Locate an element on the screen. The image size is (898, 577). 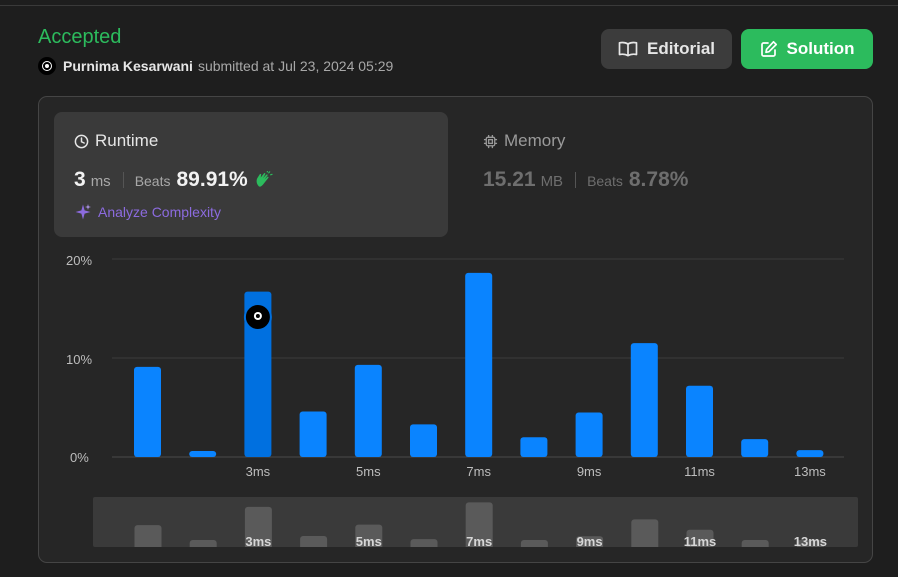
x-tick-label: 7ms is located at coordinates (478, 471).